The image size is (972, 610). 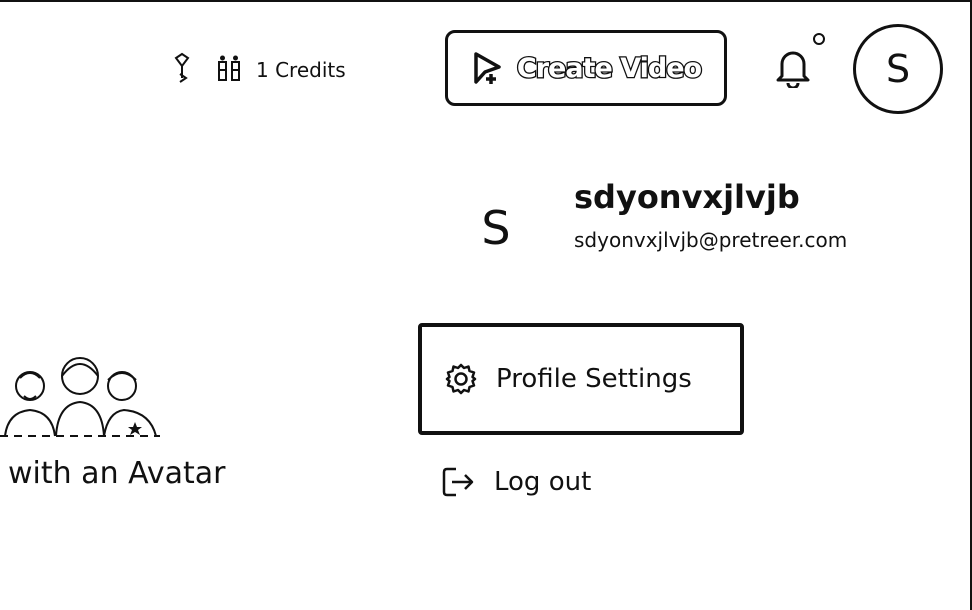 What do you see at coordinates (819, 39) in the screenshot?
I see `notification-indicator-dot` at bounding box center [819, 39].